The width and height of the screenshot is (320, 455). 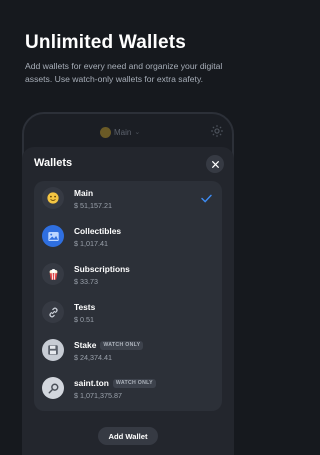 I want to click on link-icon, so click(x=53, y=312).